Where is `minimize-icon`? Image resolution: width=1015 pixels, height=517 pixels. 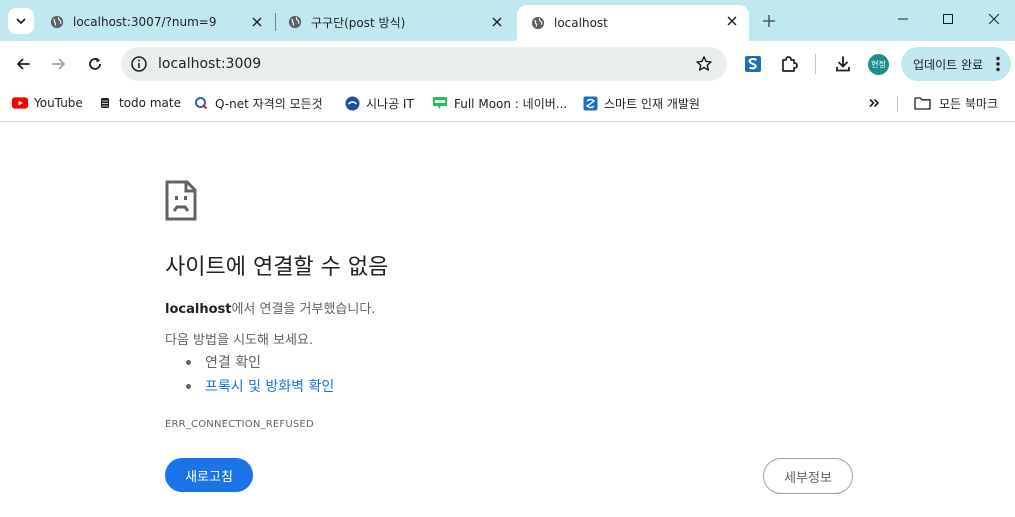 minimize-icon is located at coordinates (903, 19).